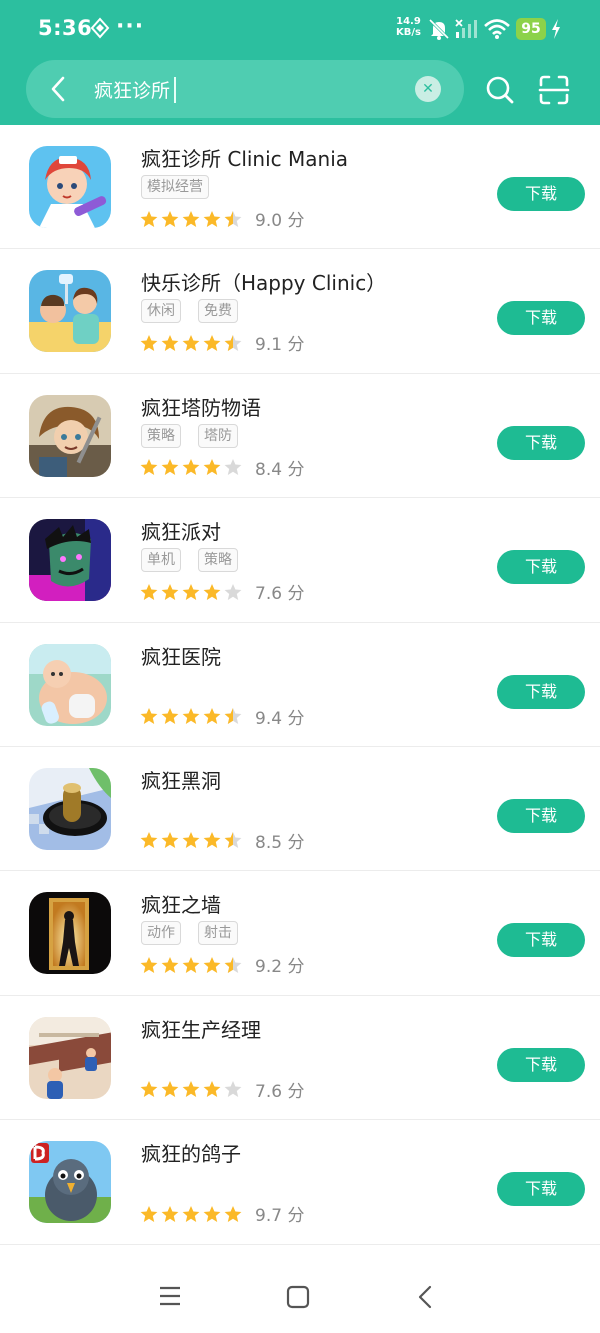 The width and height of the screenshot is (600, 1333). What do you see at coordinates (500, 90) in the screenshot?
I see `search-button` at bounding box center [500, 90].